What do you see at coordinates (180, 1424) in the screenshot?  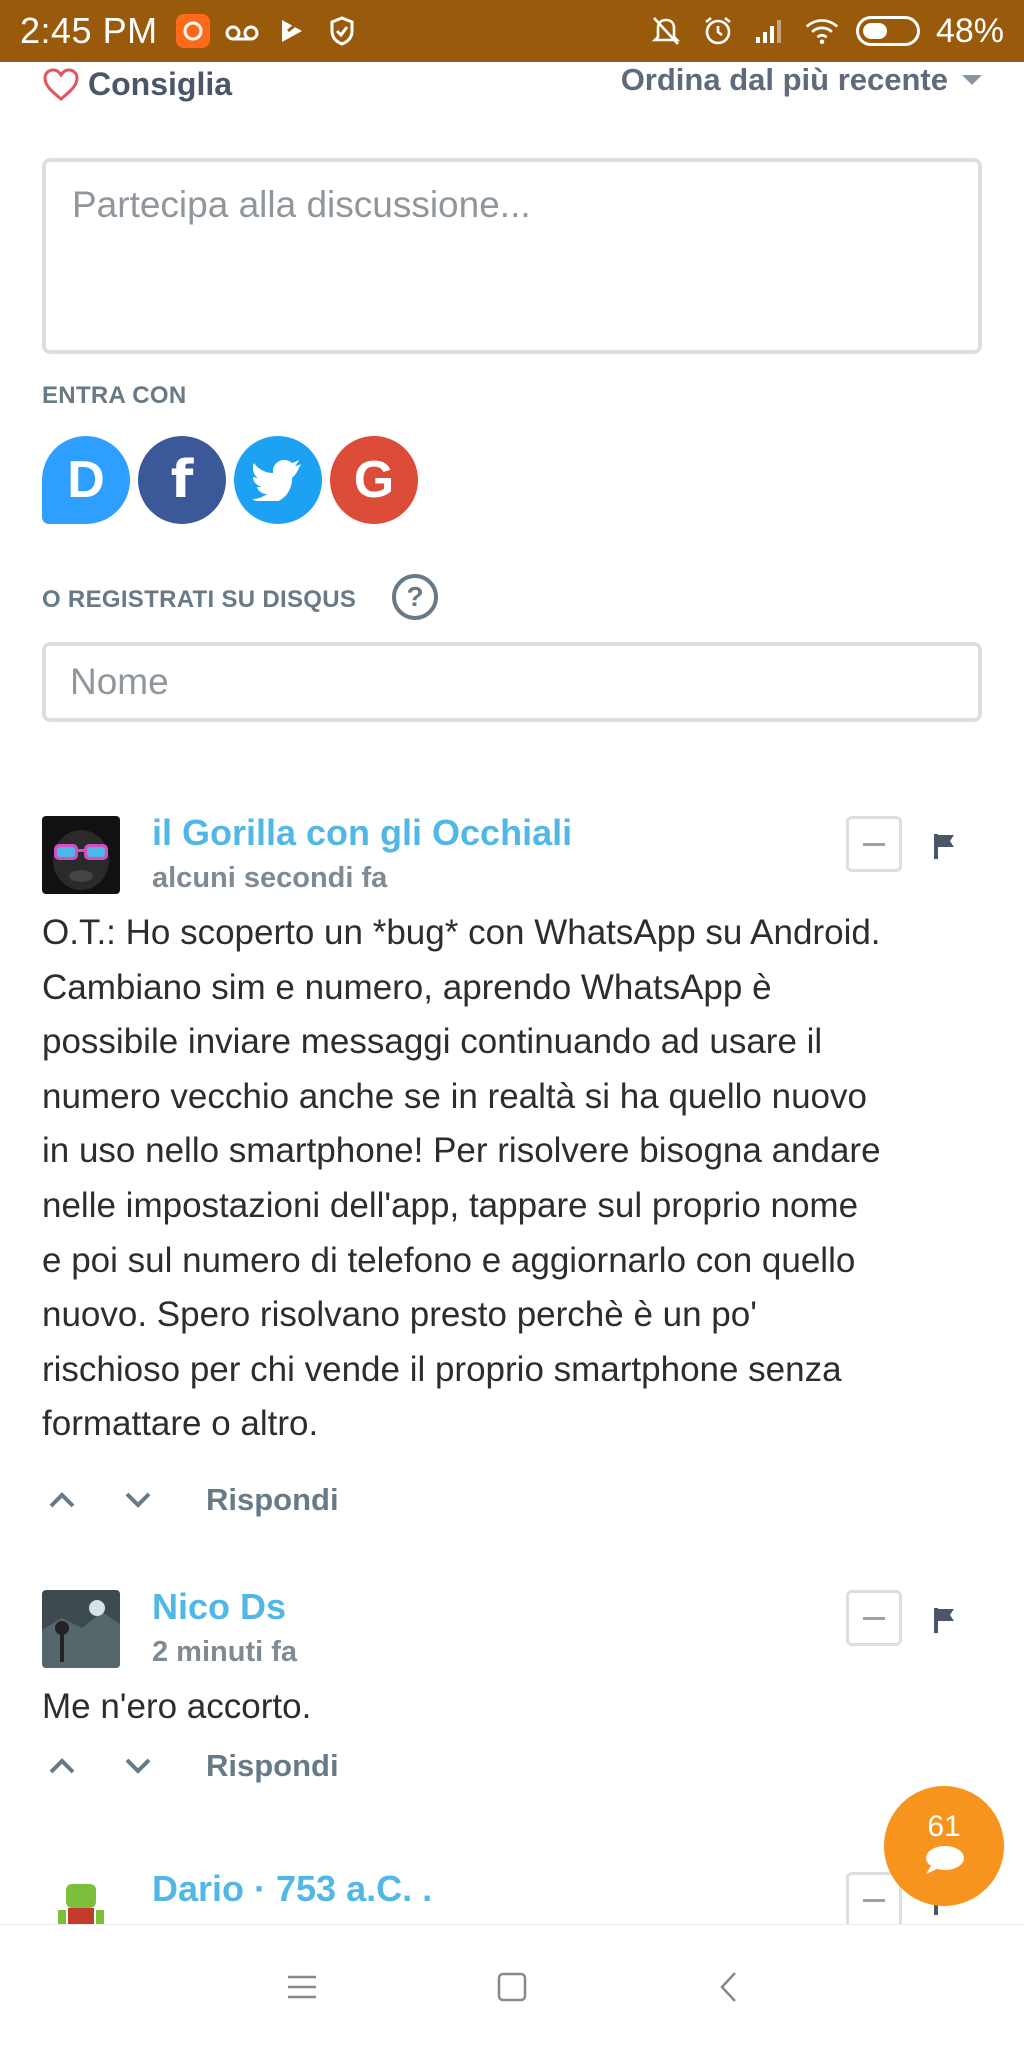 I see `comment-line: formattare o altro.` at bounding box center [180, 1424].